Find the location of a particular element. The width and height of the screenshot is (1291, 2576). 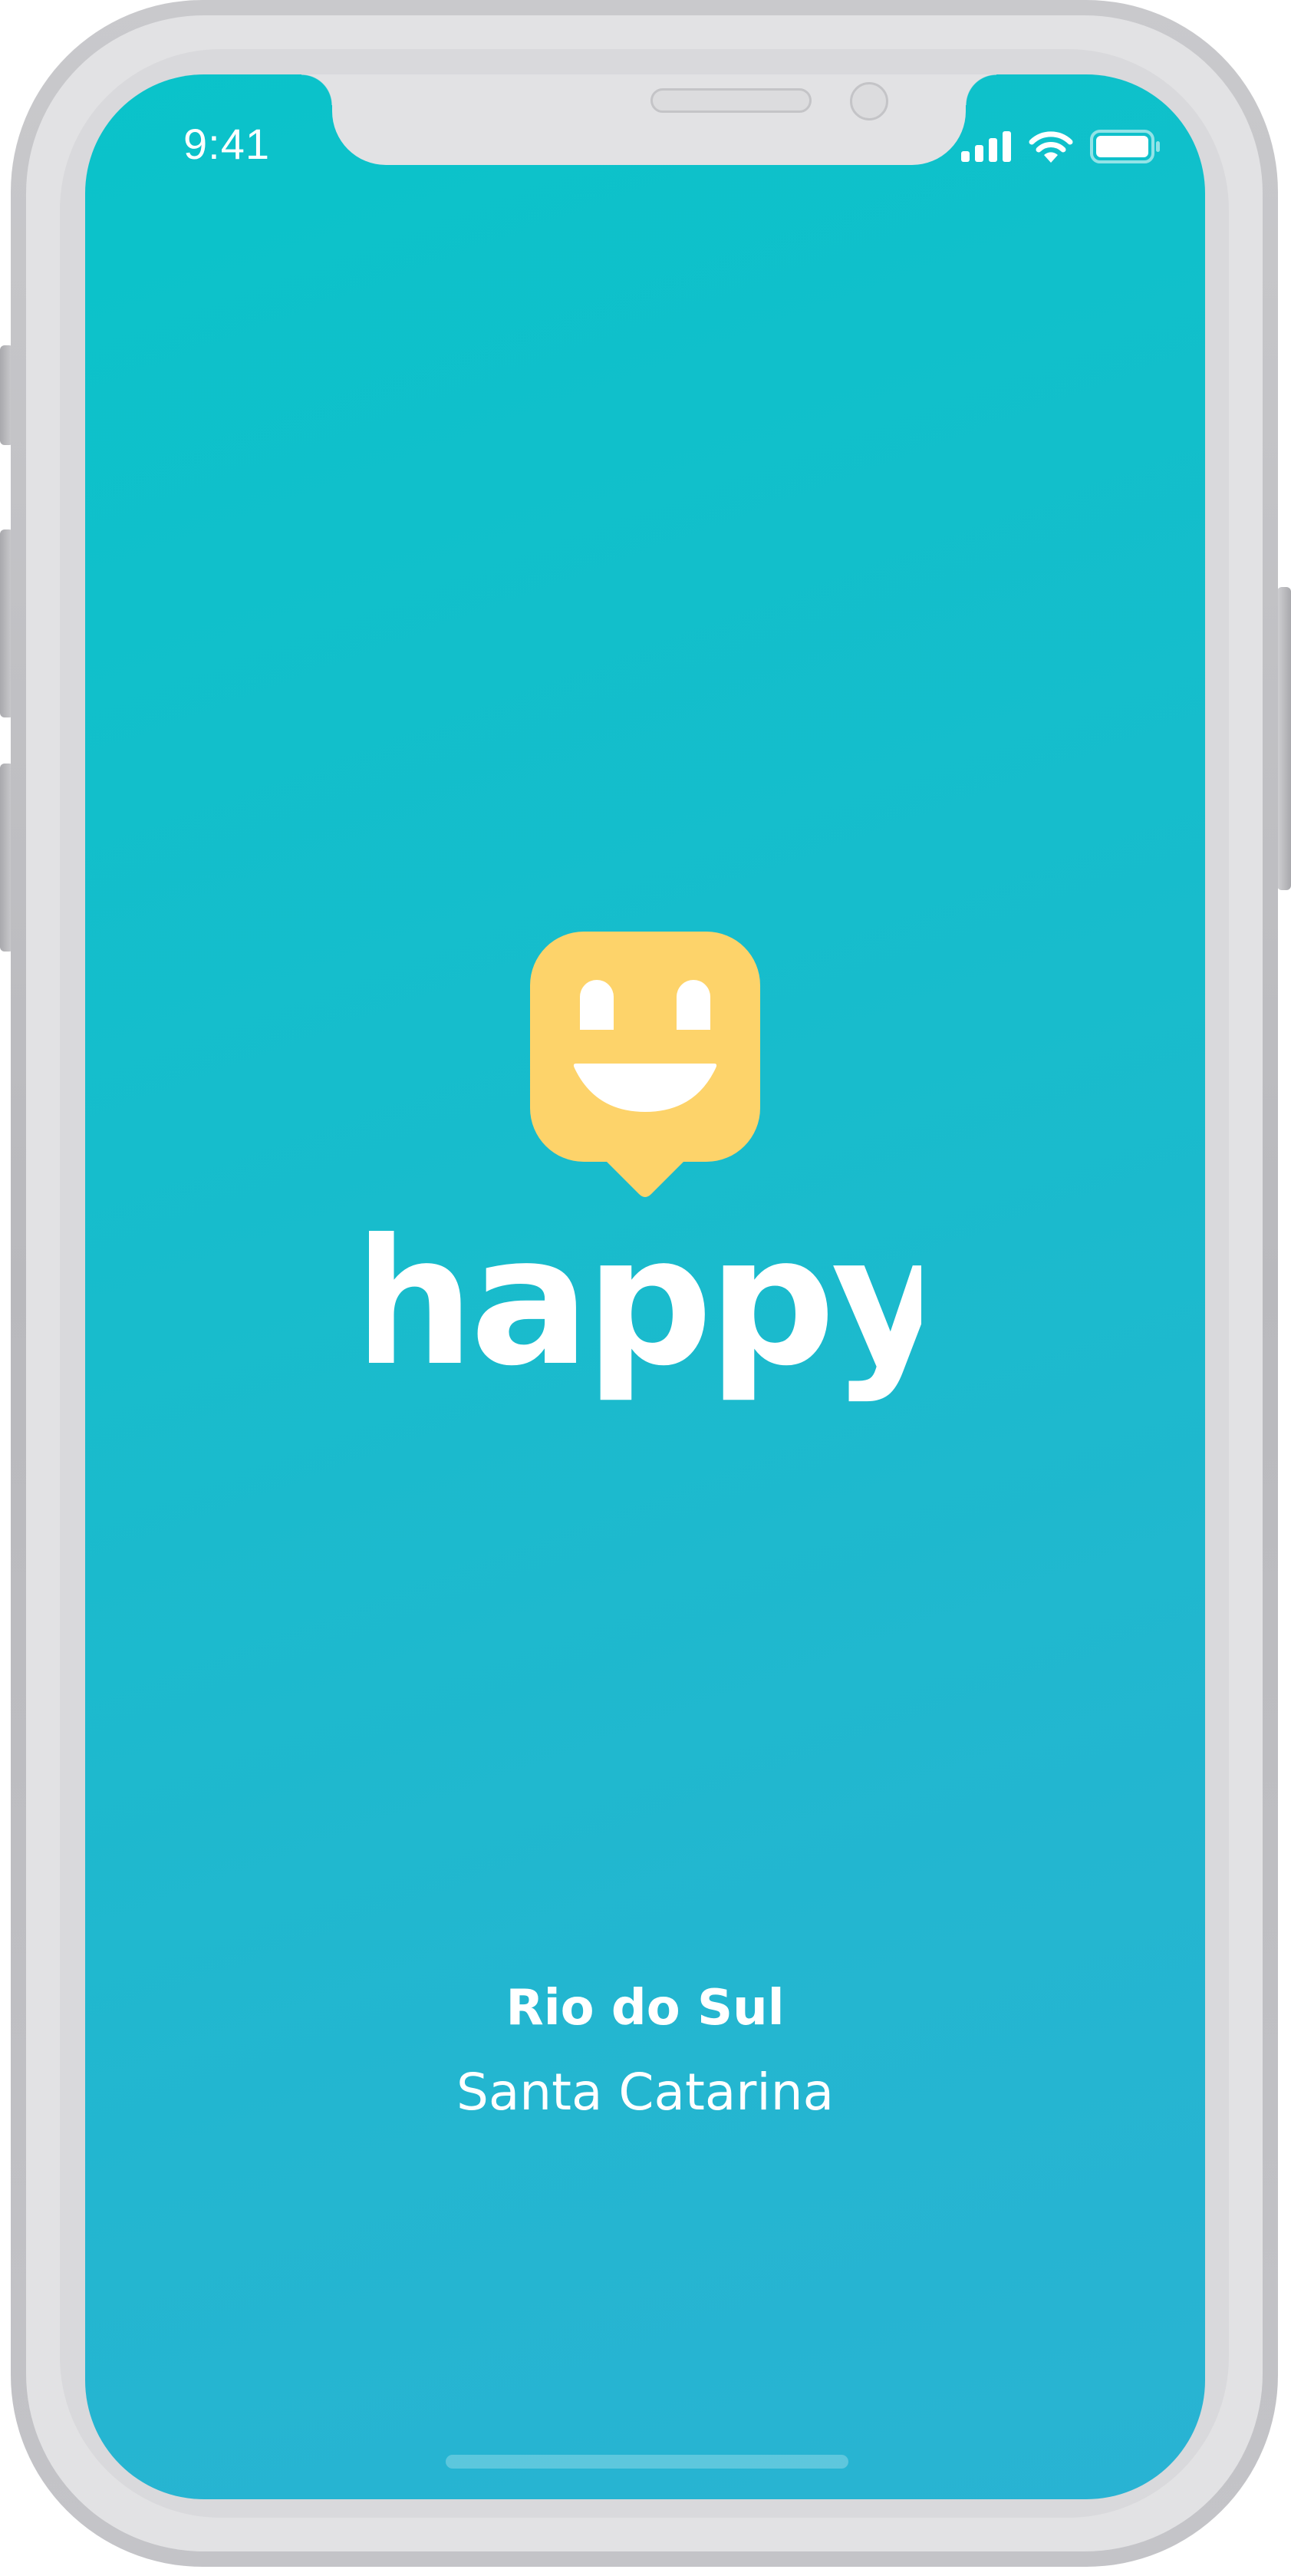

location-block: Rio do Sul Santa Catarina is located at coordinates (645, 2050).